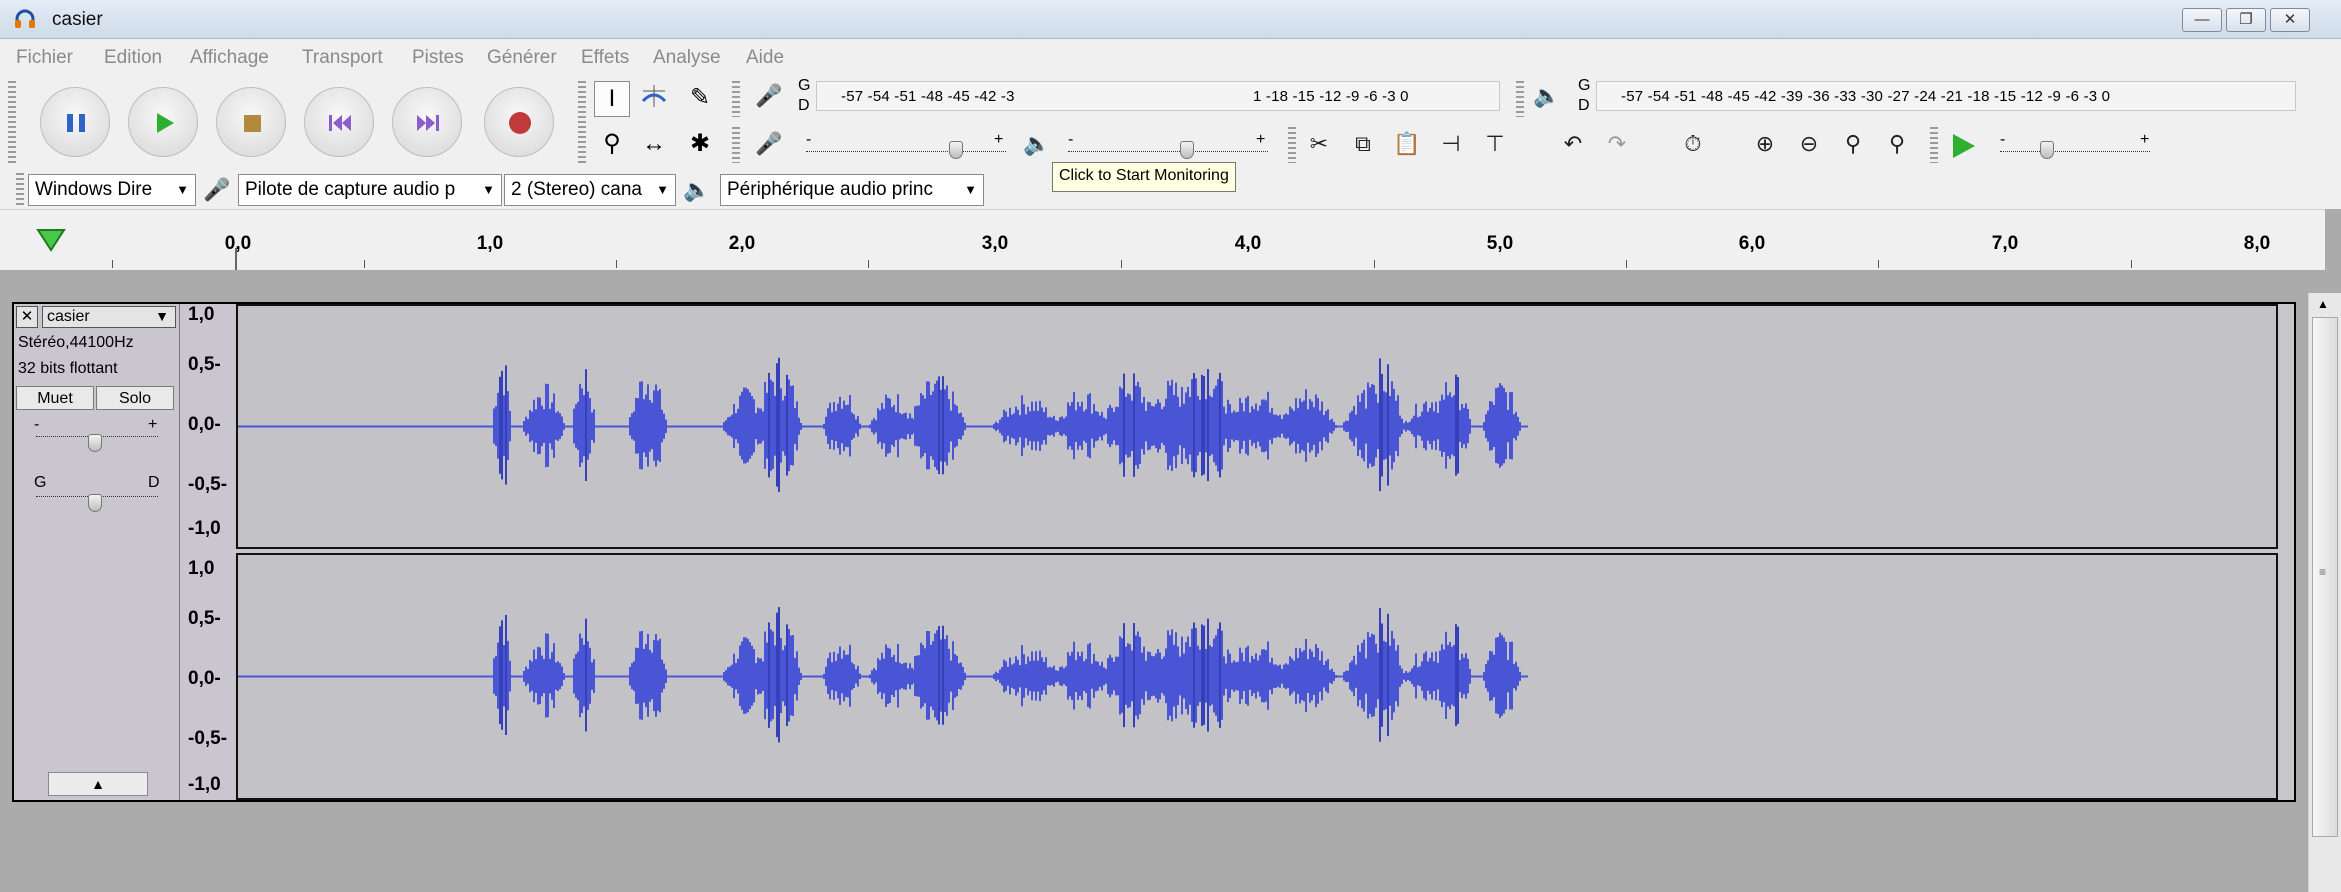  Describe the element at coordinates (612, 145) in the screenshot. I see `zoom-tool-icon: ⚲` at that location.